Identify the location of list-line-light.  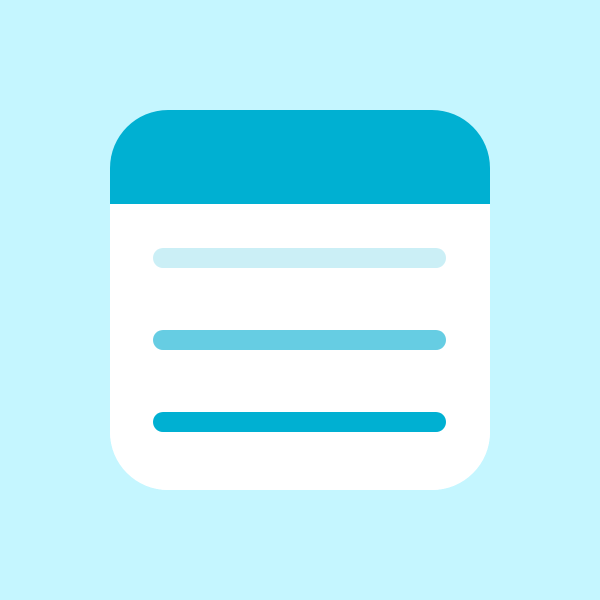
(299, 258).